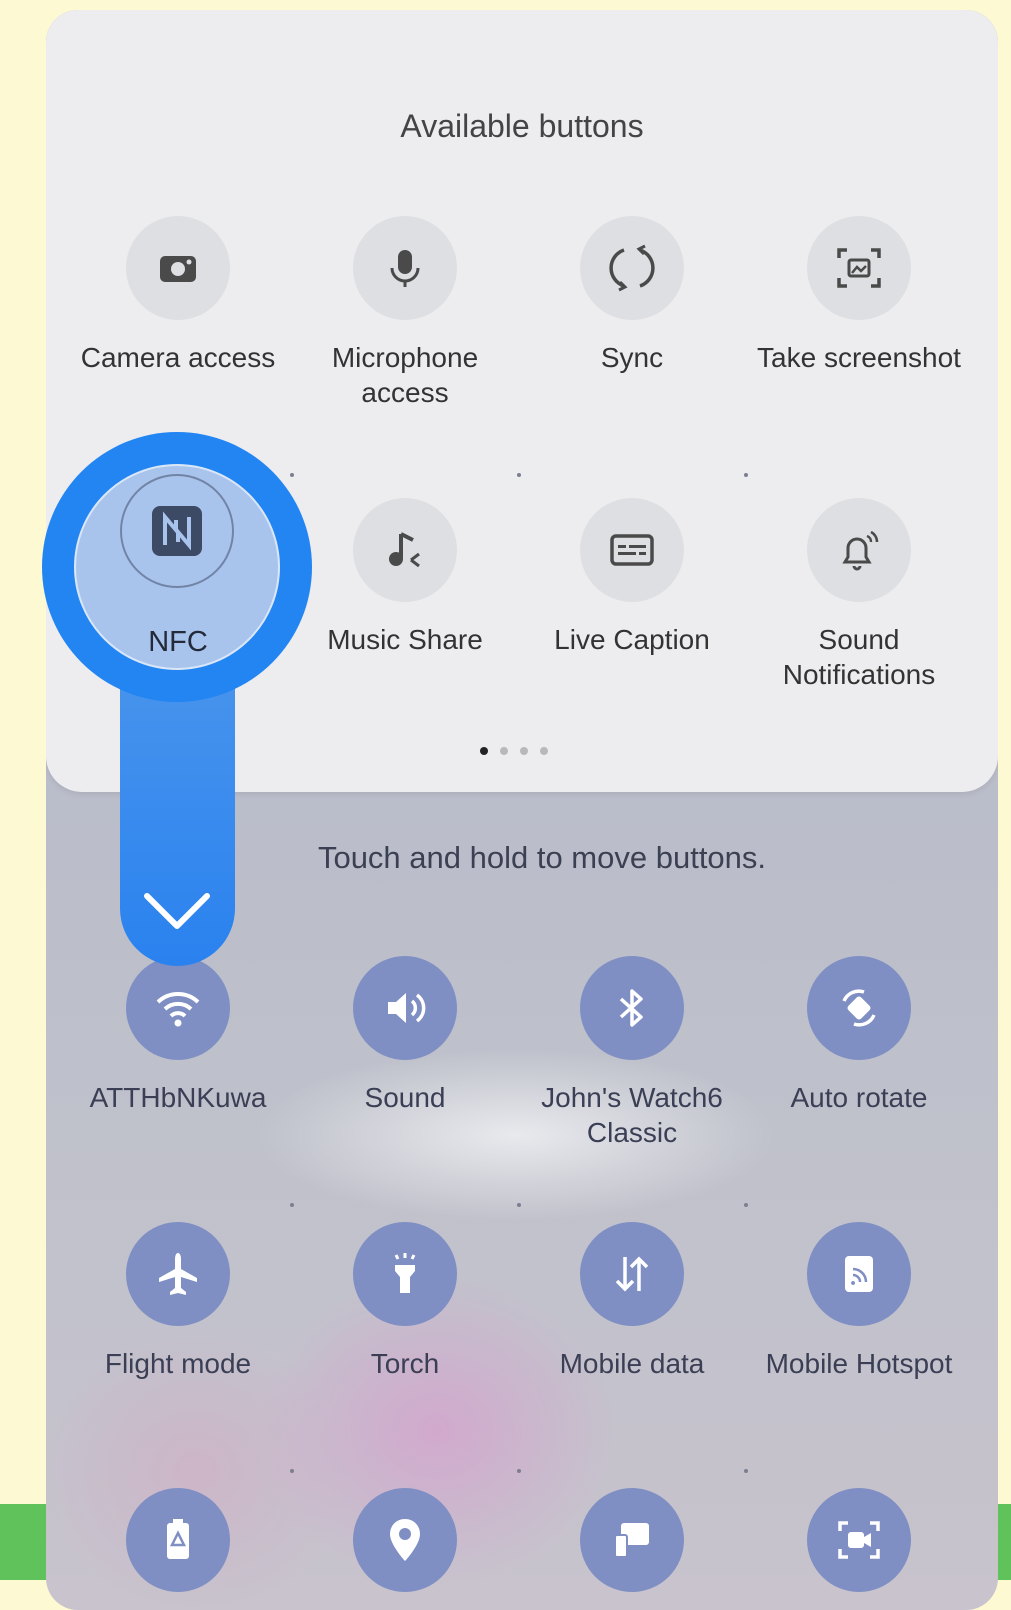 This screenshot has height=1610, width=1011. Describe the element at coordinates (859, 1274) in the screenshot. I see `hotspot-icon` at that location.